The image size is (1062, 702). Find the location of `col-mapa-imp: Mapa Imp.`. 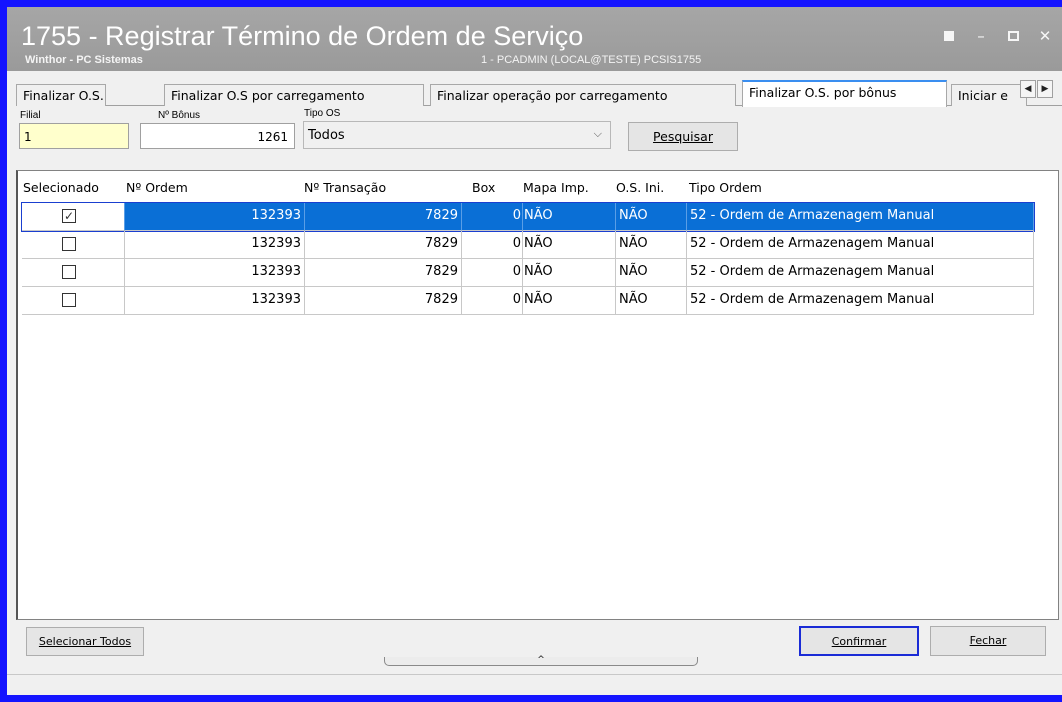

col-mapa-imp: Mapa Imp. is located at coordinates (556, 187).